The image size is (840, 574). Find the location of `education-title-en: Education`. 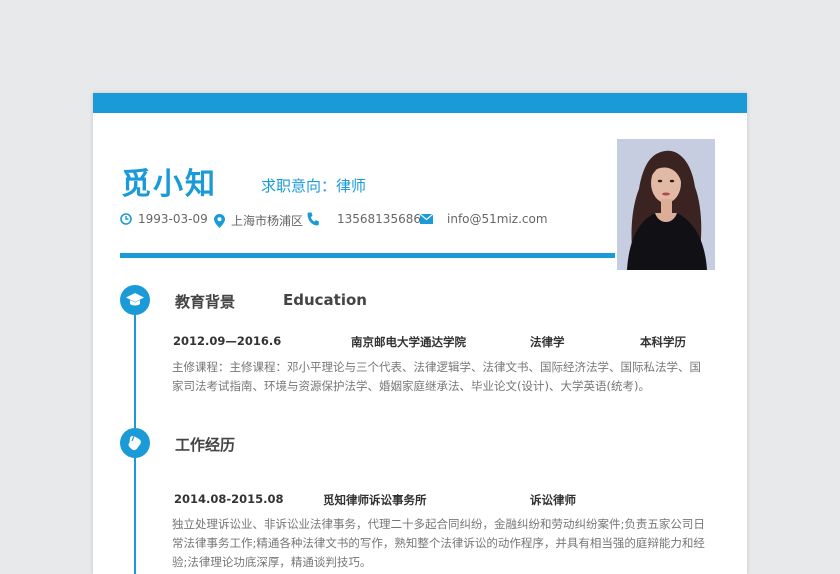

education-title-en: Education is located at coordinates (325, 300).